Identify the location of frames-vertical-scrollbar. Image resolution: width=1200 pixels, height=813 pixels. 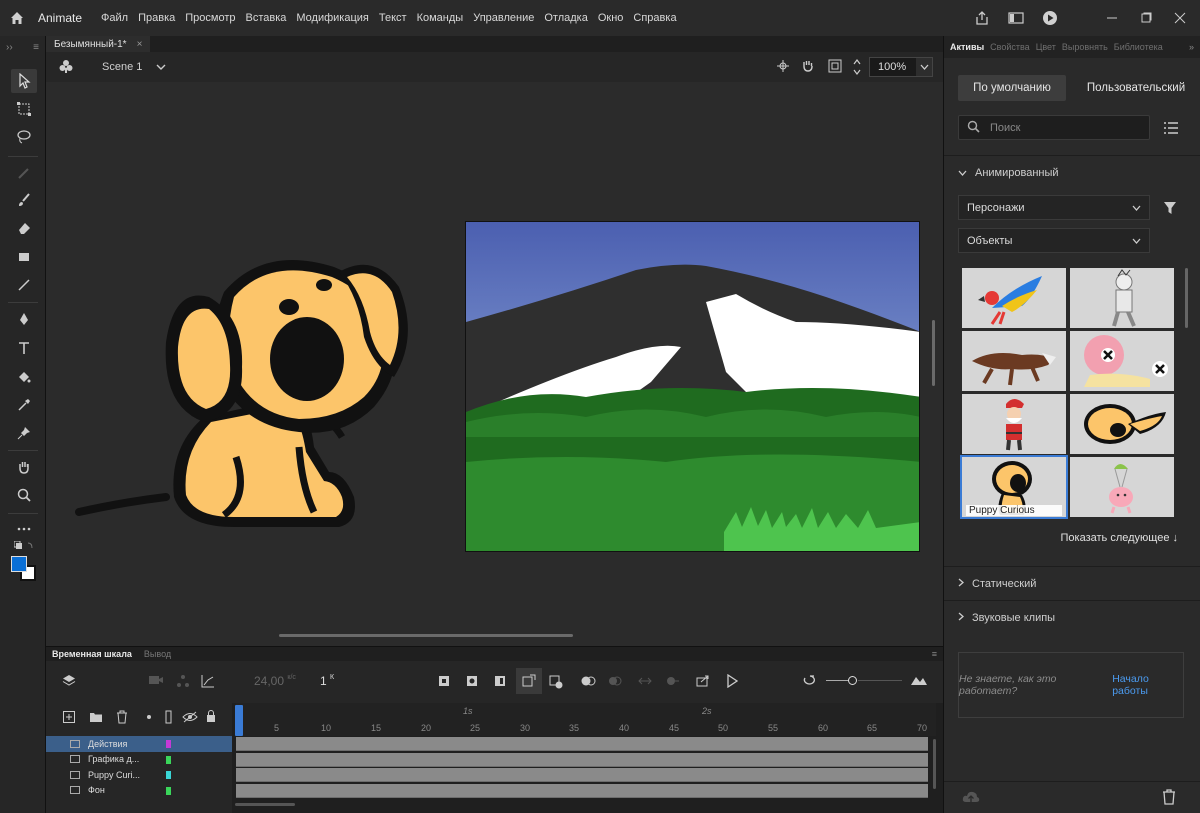
(934, 764).